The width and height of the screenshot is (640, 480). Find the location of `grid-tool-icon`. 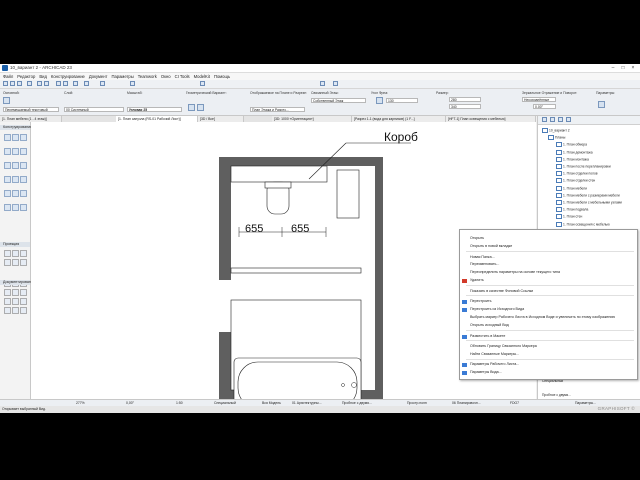

grid-tool-icon is located at coordinates (15, 310).